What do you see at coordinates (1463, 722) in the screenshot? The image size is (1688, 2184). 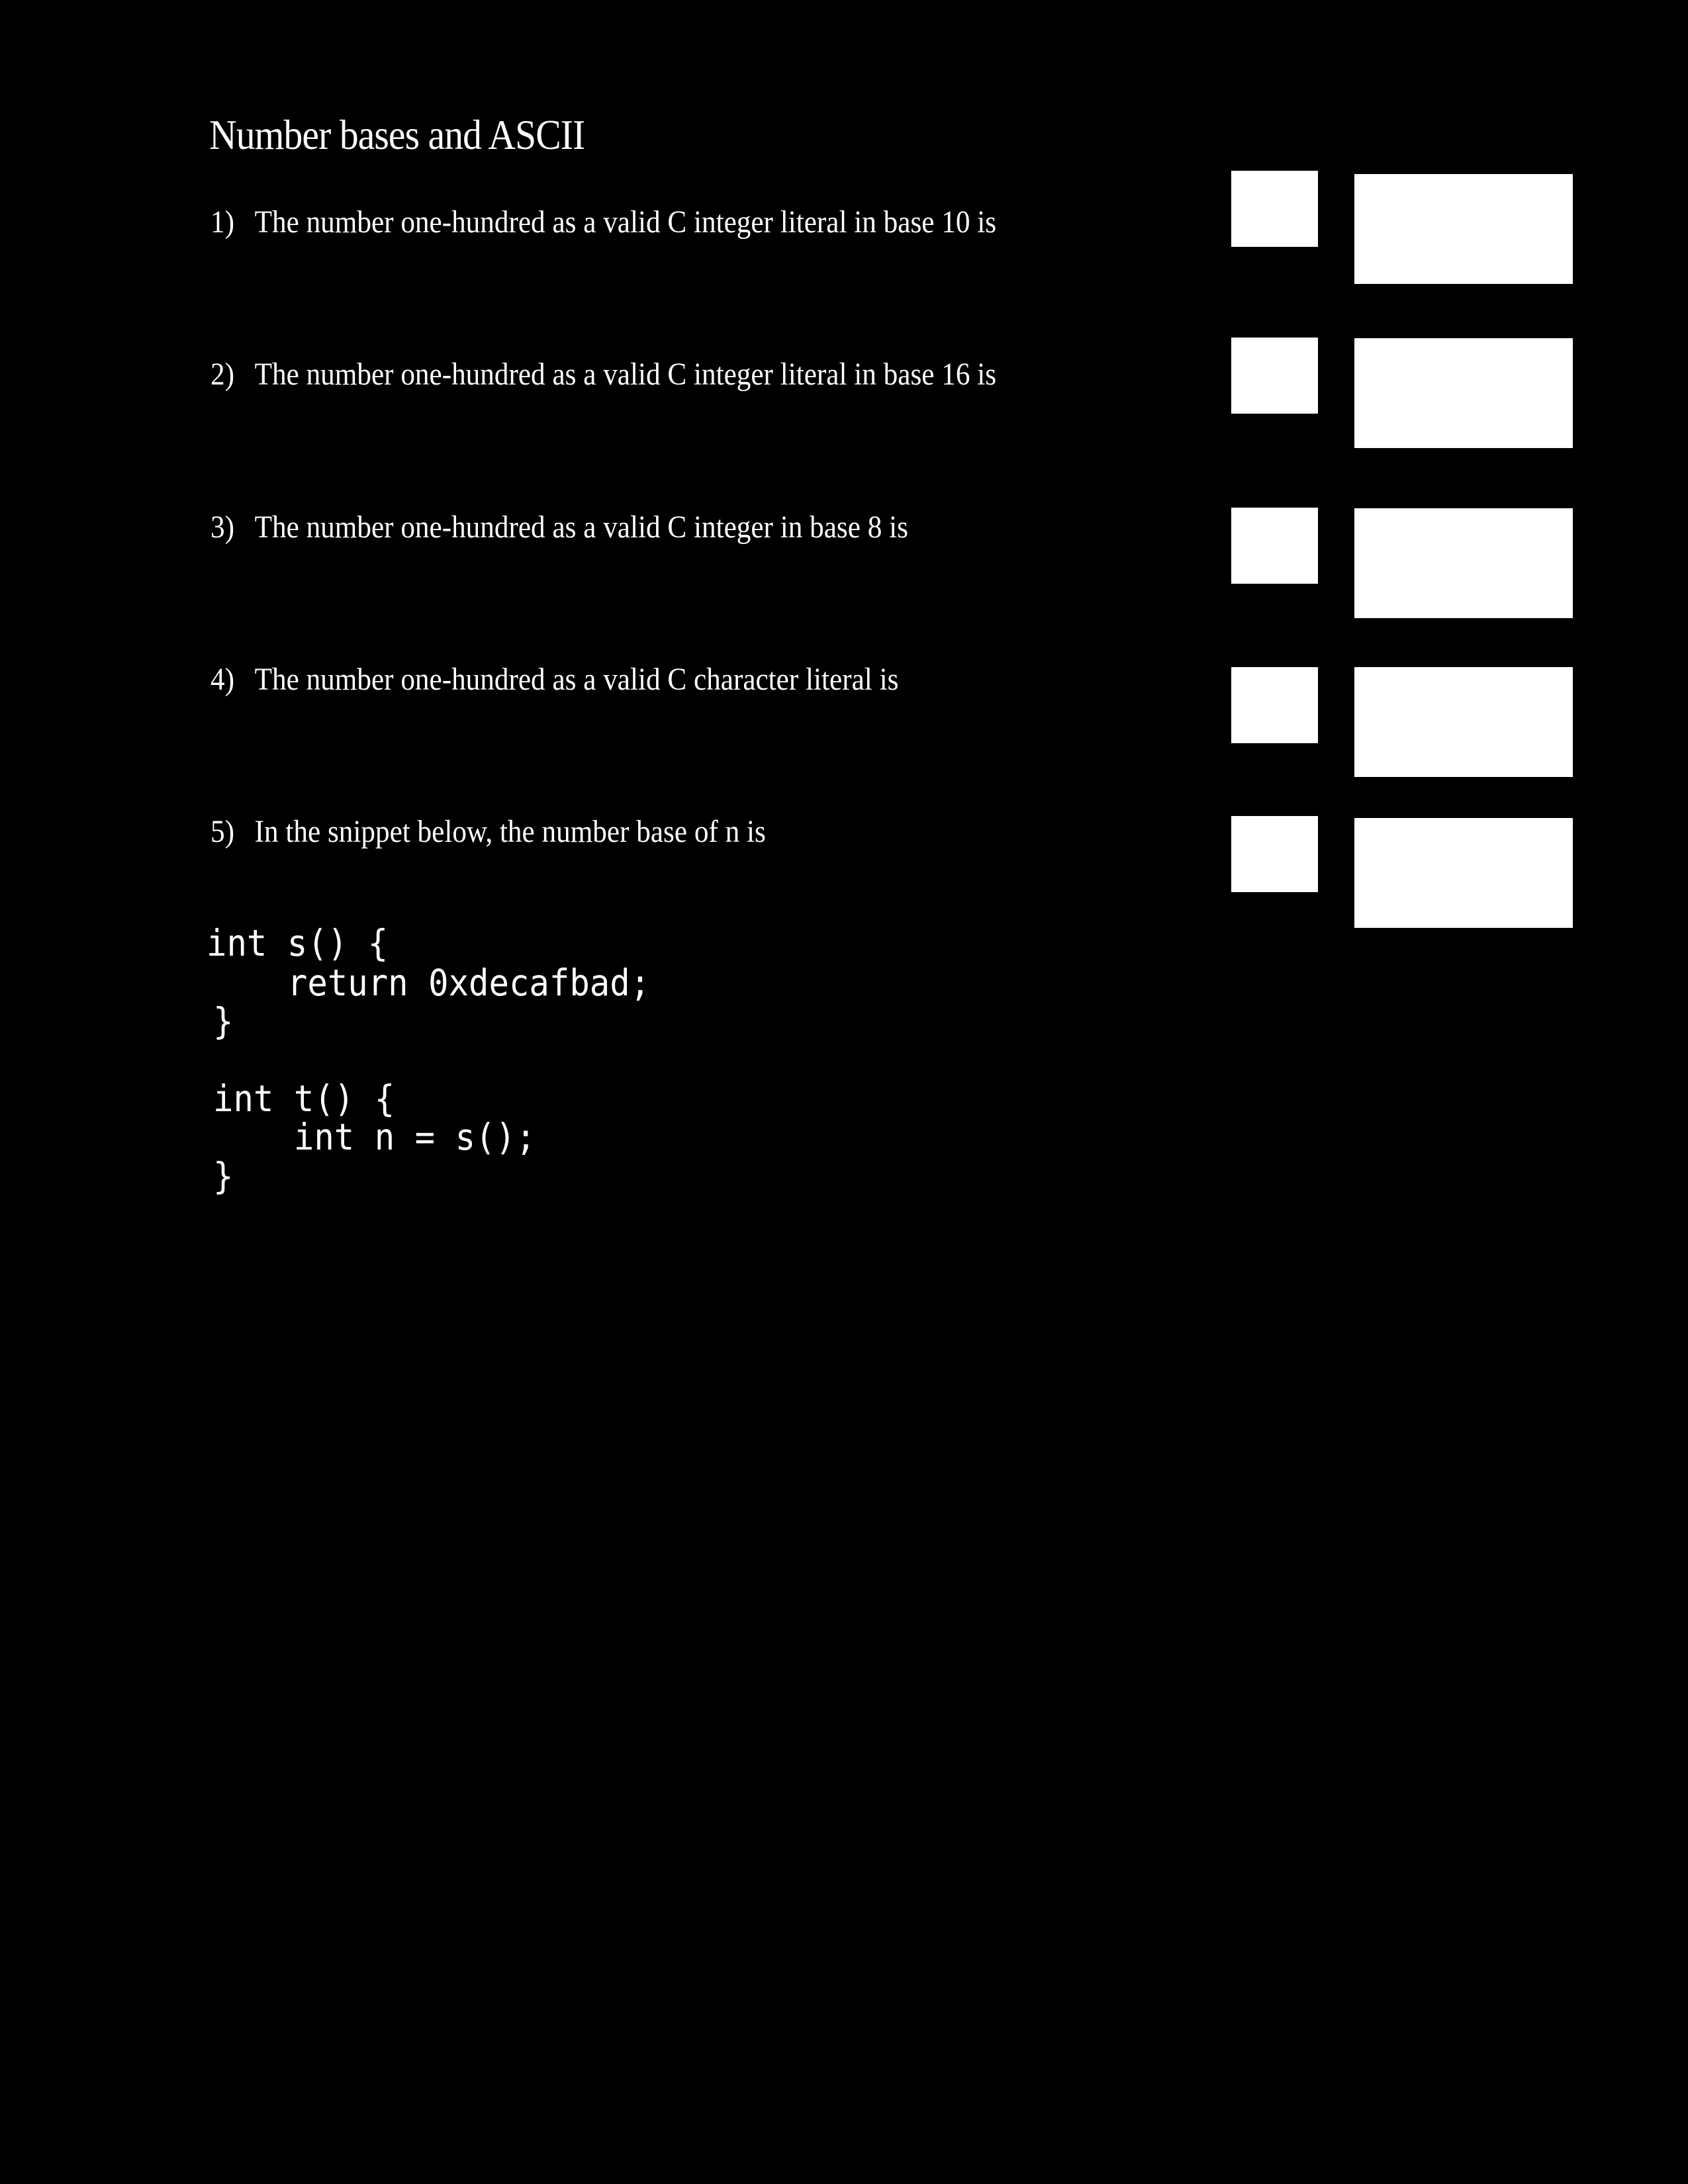 I see `answer-box-4-wide` at bounding box center [1463, 722].